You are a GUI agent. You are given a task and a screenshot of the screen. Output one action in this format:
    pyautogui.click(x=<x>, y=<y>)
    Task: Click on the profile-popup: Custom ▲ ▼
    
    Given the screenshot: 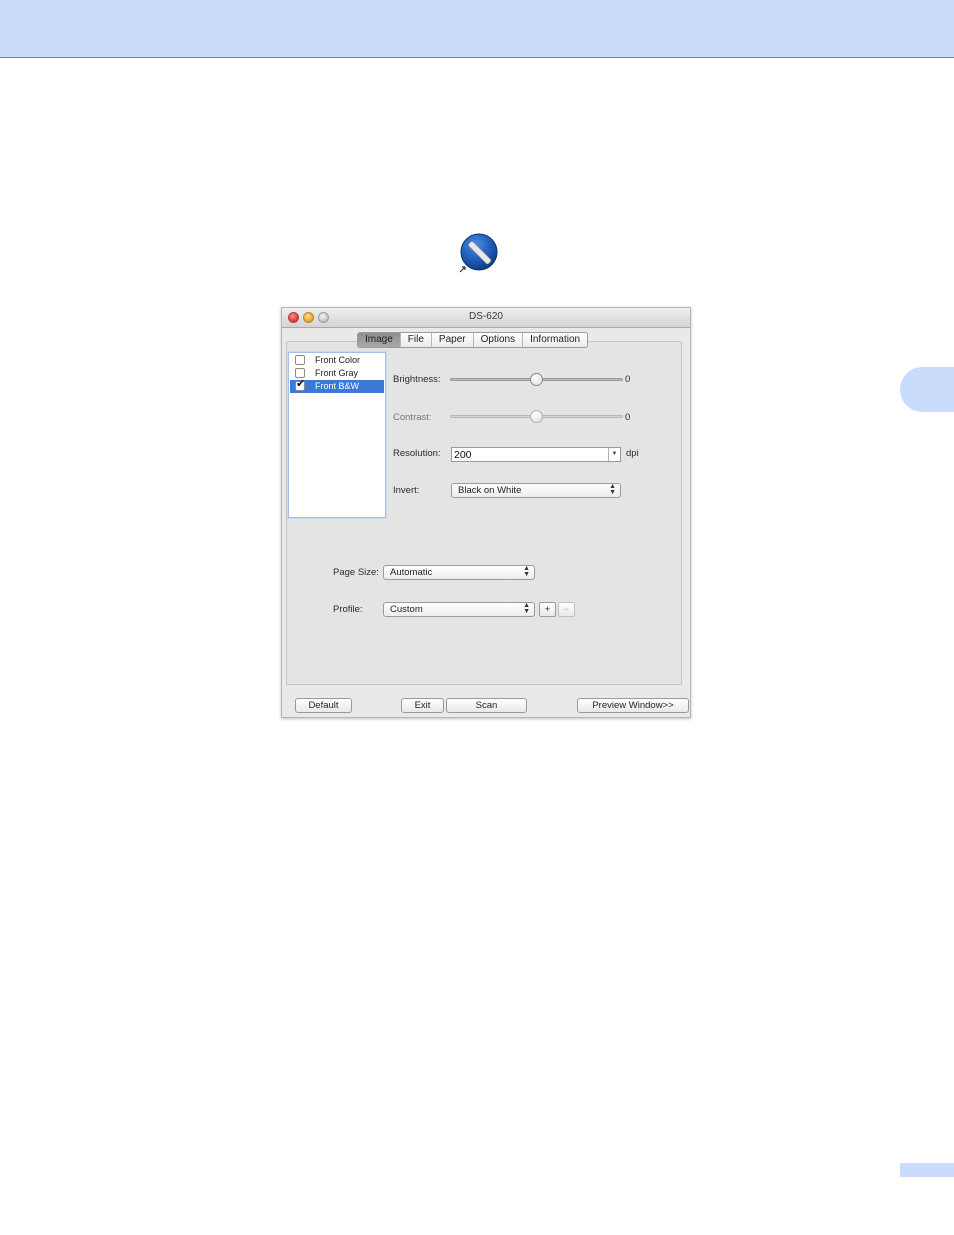 What is the action you would take?
    pyautogui.click(x=459, y=609)
    